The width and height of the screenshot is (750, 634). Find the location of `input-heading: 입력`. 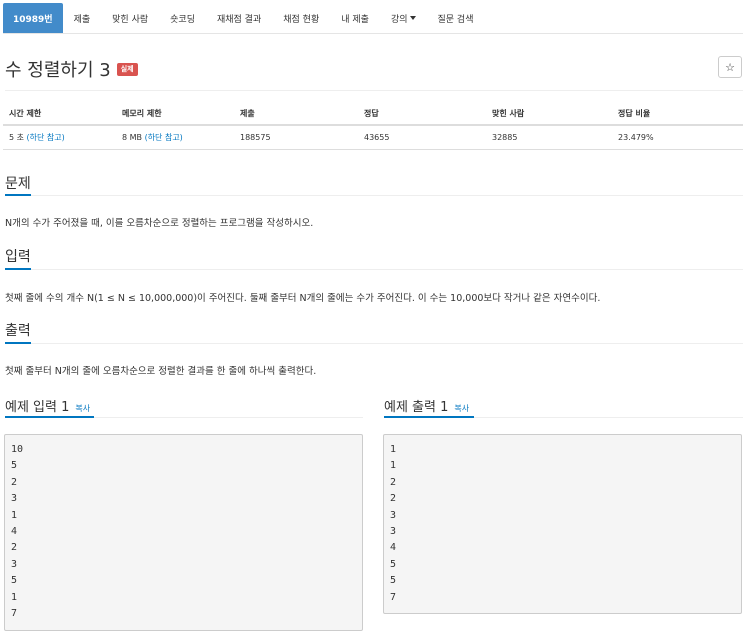

input-heading: 입력 is located at coordinates (18, 257).